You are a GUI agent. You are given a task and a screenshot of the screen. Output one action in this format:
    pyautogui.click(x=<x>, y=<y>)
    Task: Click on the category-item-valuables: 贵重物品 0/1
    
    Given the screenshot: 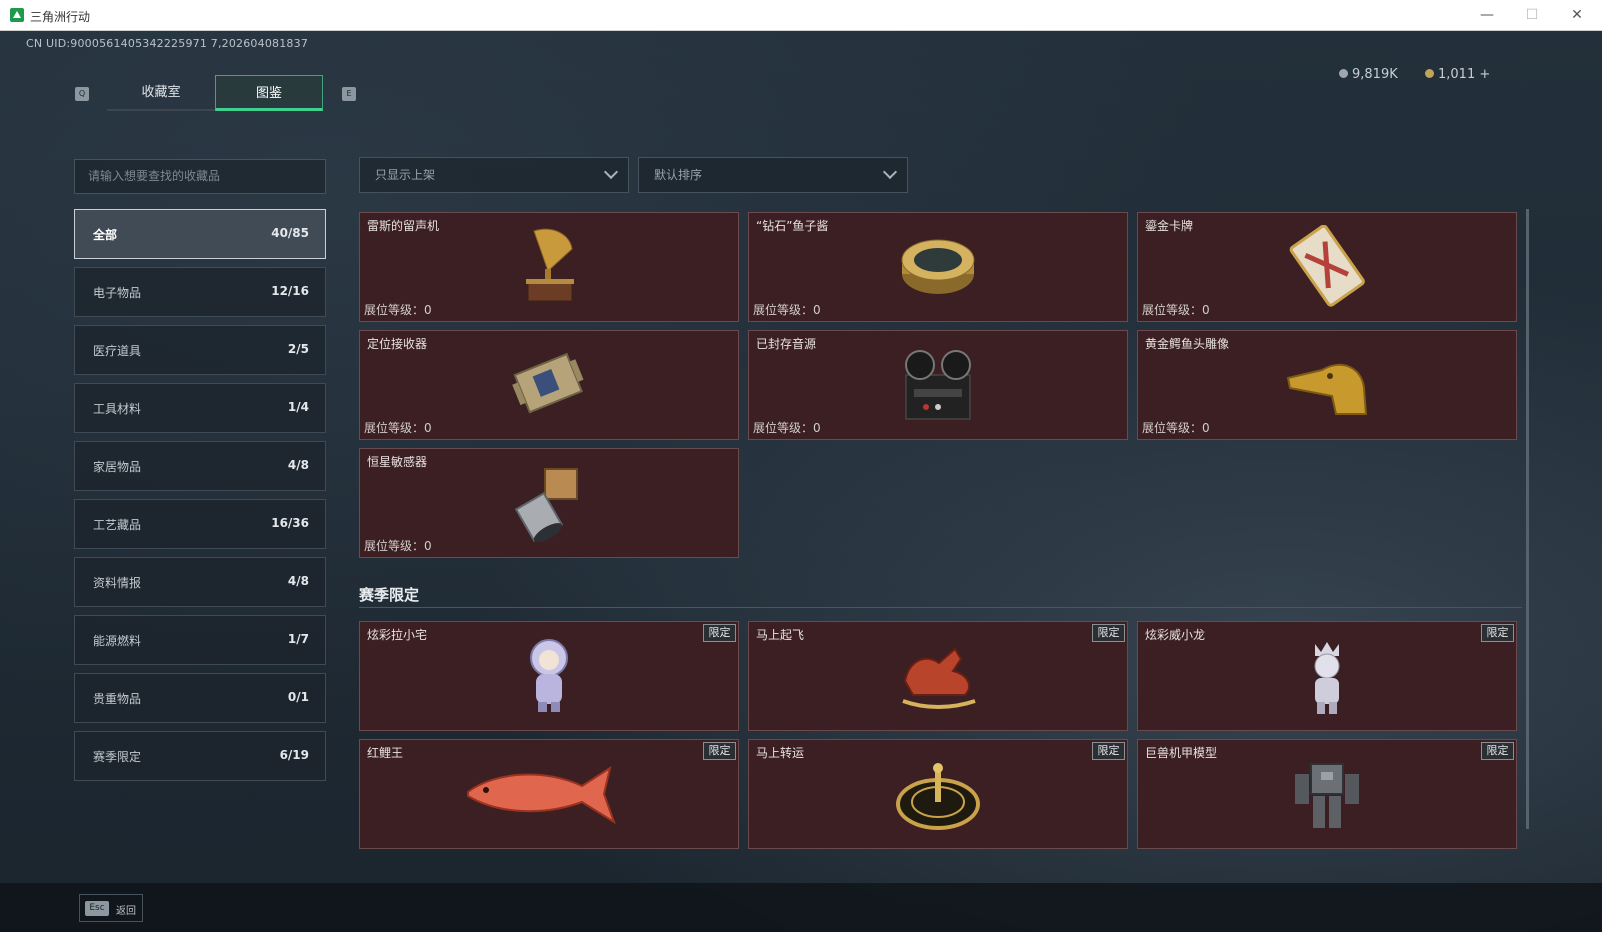 What is the action you would take?
    pyautogui.click(x=200, y=698)
    